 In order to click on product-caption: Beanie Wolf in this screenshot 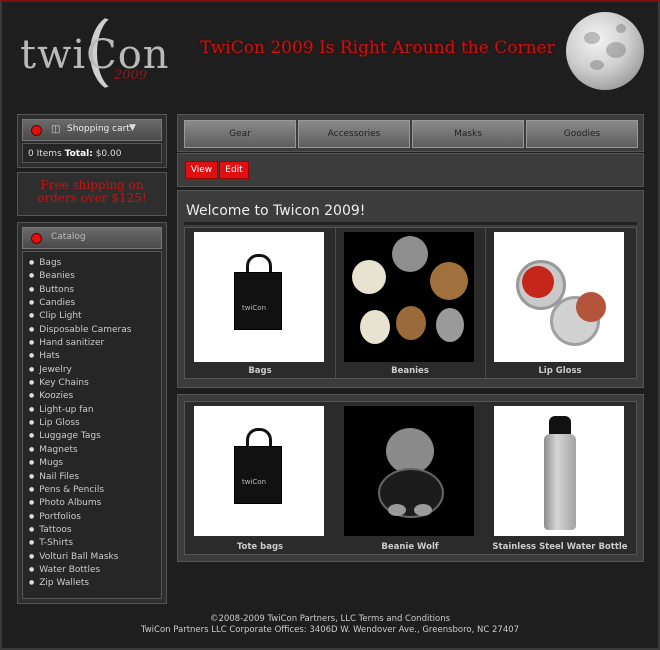, I will do `click(410, 547)`.